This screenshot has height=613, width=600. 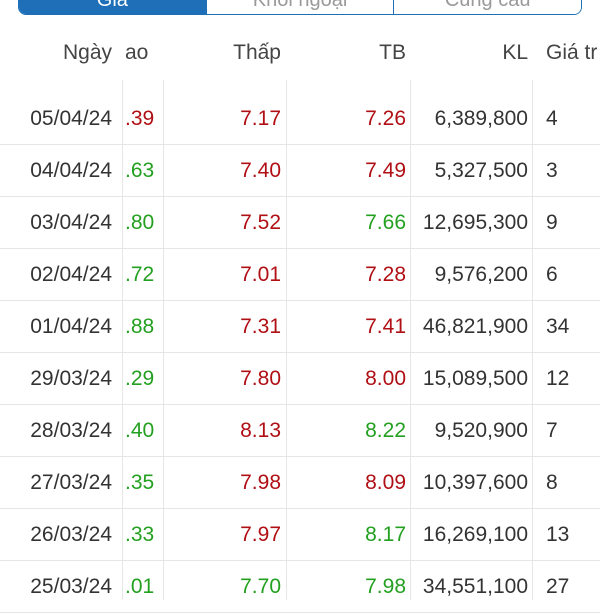 What do you see at coordinates (140, 534) in the screenshot?
I see `cell-high: .33` at bounding box center [140, 534].